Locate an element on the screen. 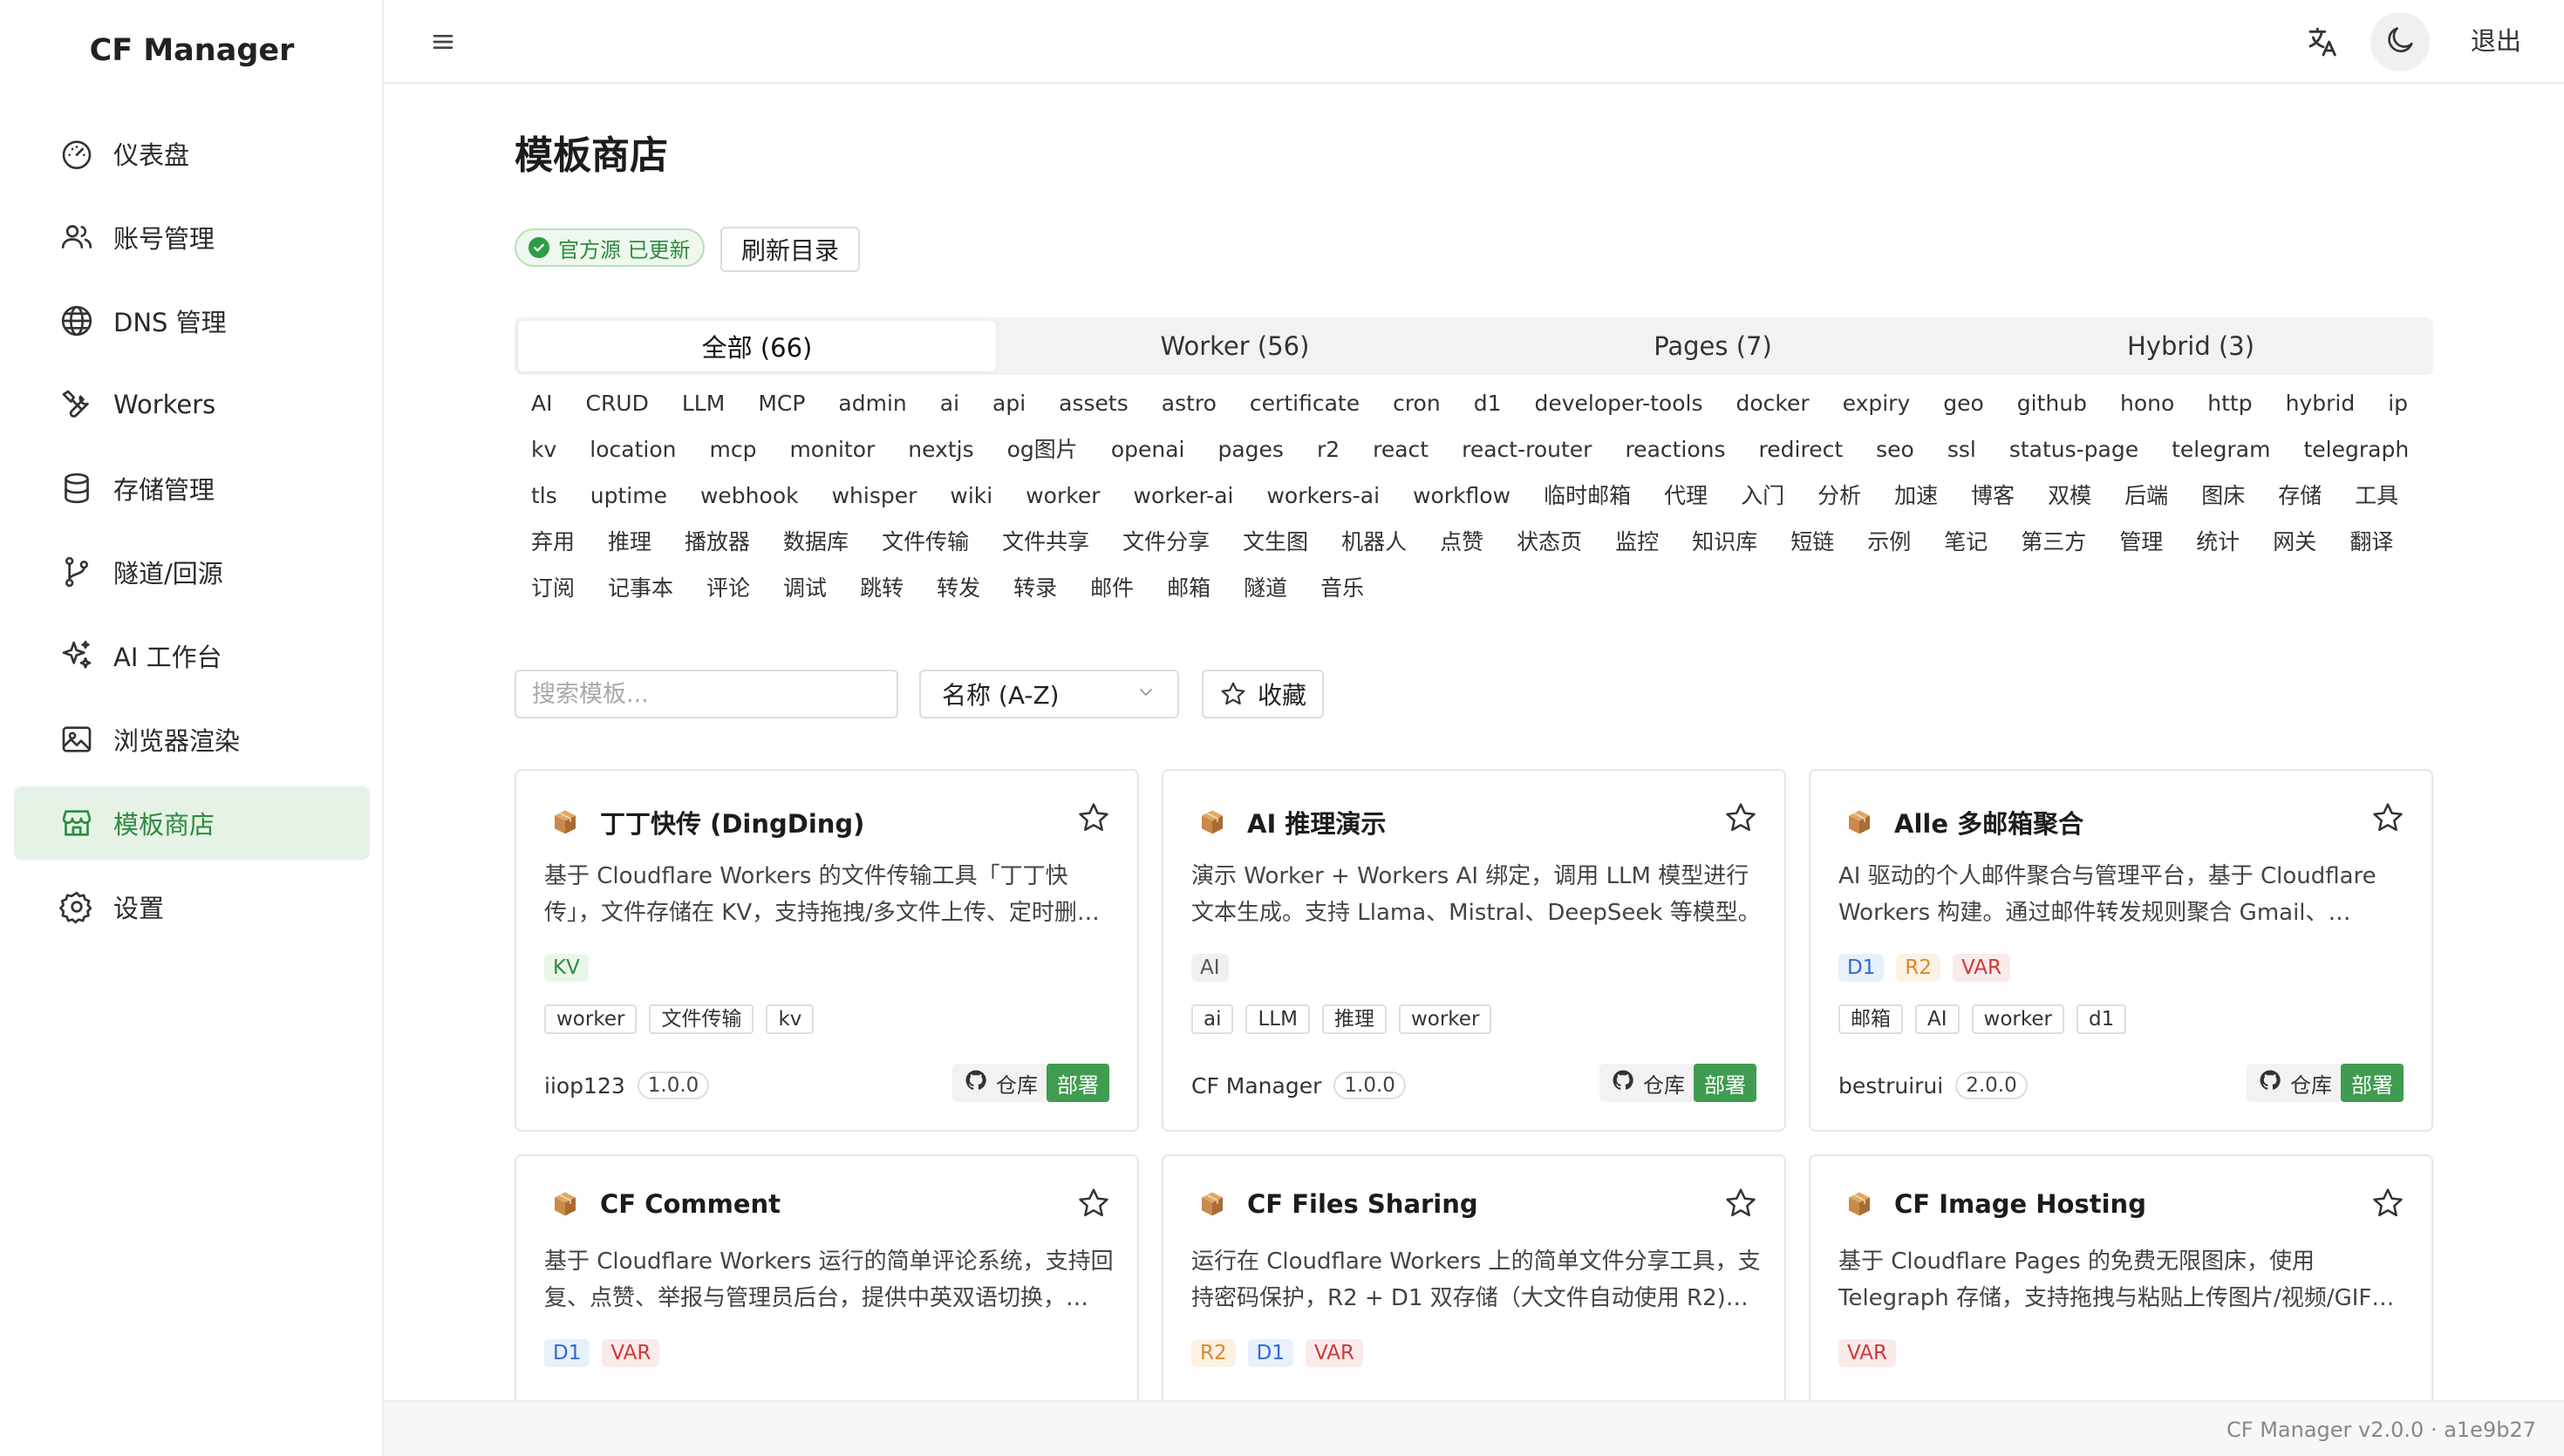 This screenshot has height=1456, width=2564. tag-filter-chip: http is located at coordinates (2229, 403).